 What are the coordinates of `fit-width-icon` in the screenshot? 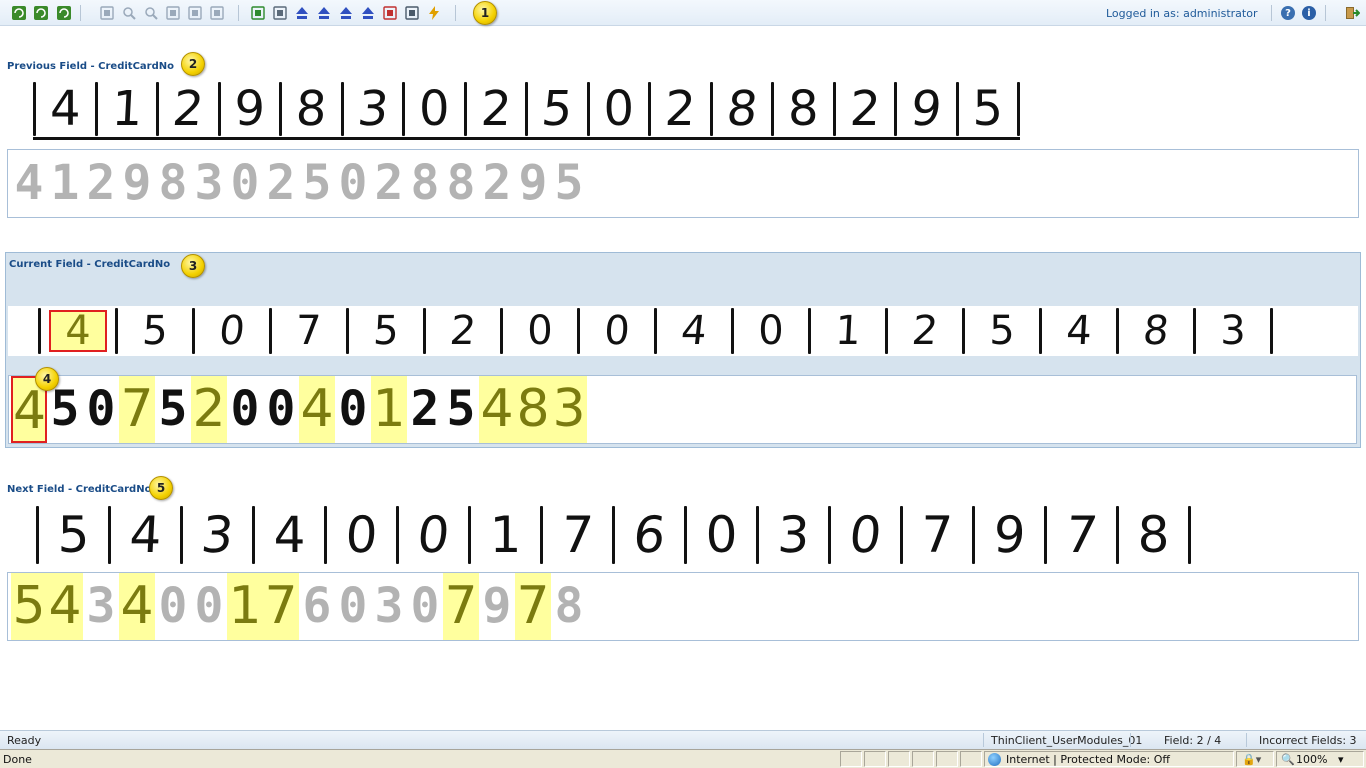 It's located at (195, 13).